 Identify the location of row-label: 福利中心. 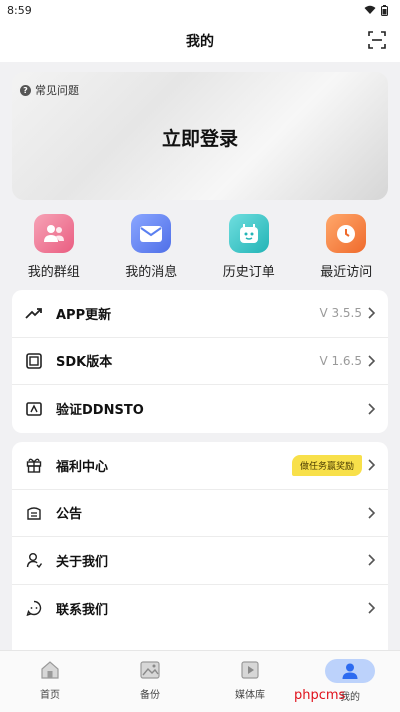
(82, 467).